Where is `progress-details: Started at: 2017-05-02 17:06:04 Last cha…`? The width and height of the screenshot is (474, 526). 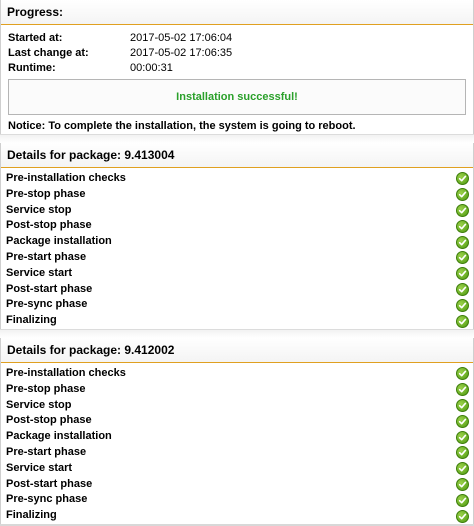
progress-details: Started at: 2017-05-02 17:06:04 Last cha… is located at coordinates (237, 50).